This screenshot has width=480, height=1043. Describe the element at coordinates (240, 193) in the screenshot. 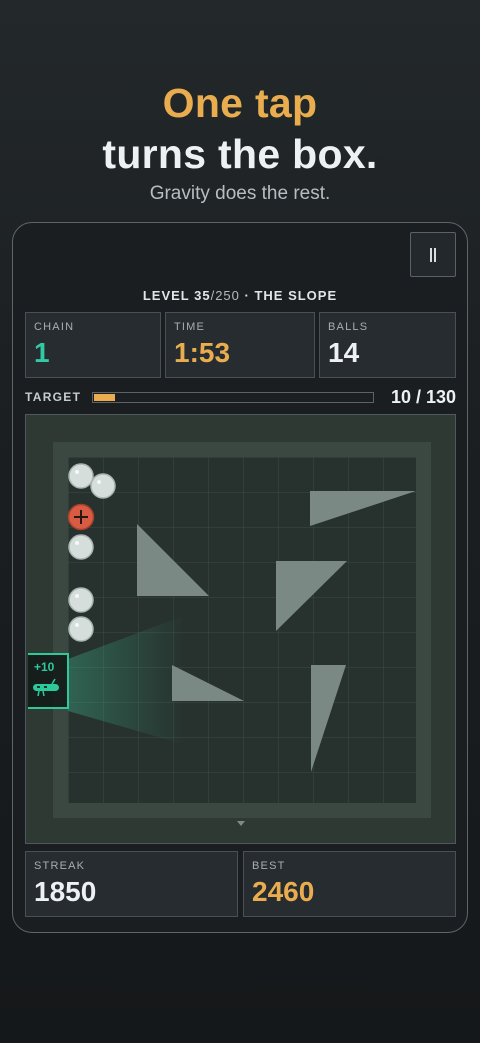

I see `hero-subtitle: Gravity does the rest.` at that location.